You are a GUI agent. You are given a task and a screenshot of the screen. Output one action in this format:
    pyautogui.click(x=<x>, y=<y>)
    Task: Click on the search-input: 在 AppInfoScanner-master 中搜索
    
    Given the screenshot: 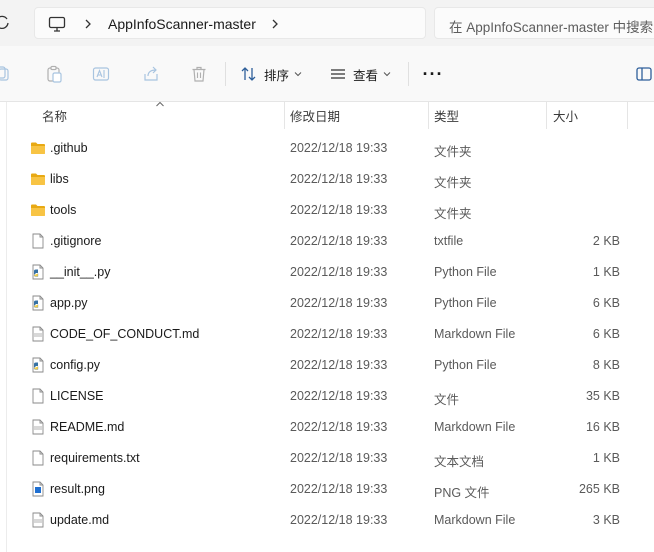 What is the action you would take?
    pyautogui.click(x=544, y=23)
    